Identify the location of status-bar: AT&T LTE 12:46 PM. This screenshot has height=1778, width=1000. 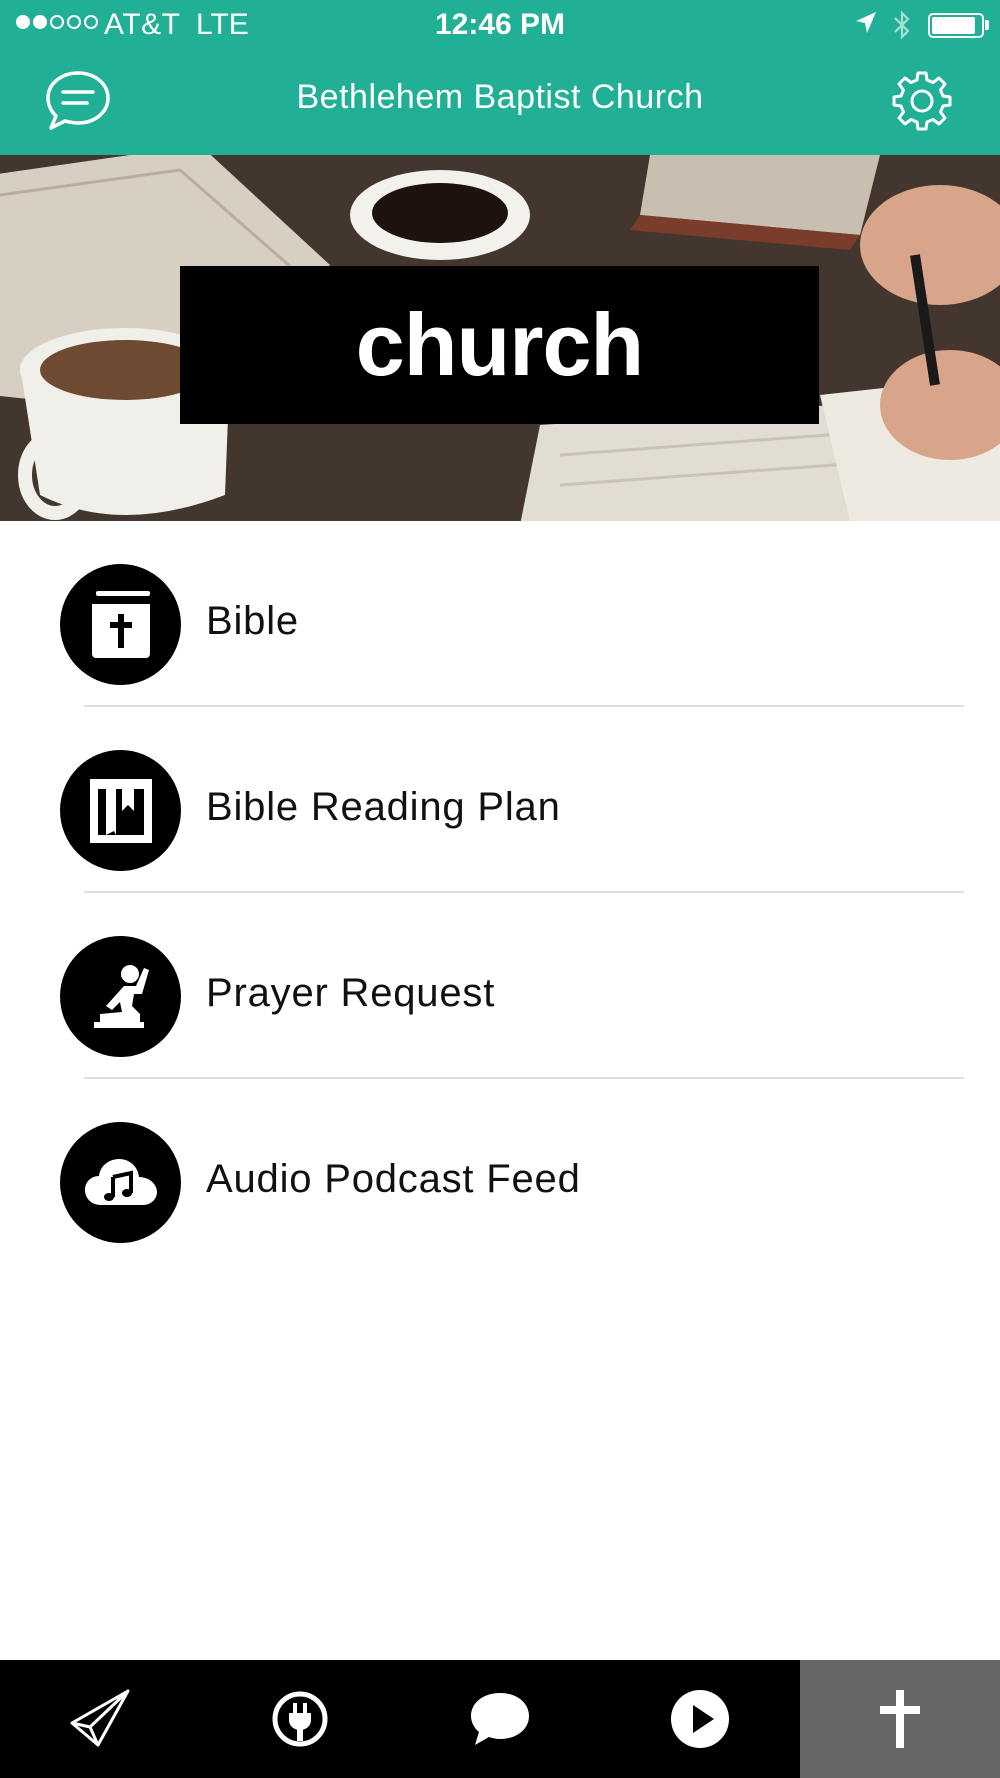
(500, 25).